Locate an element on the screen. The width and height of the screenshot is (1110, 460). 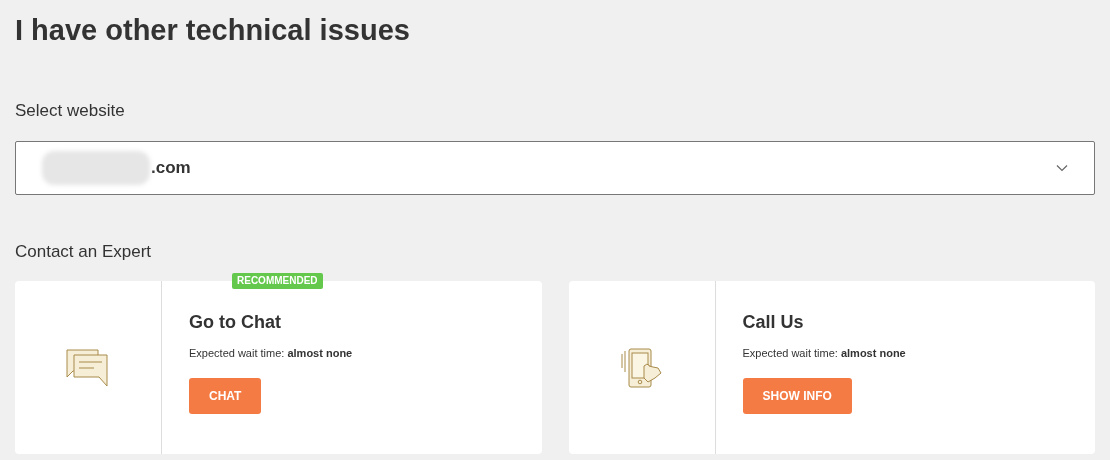
chevron-down-icon is located at coordinates (1062, 167).